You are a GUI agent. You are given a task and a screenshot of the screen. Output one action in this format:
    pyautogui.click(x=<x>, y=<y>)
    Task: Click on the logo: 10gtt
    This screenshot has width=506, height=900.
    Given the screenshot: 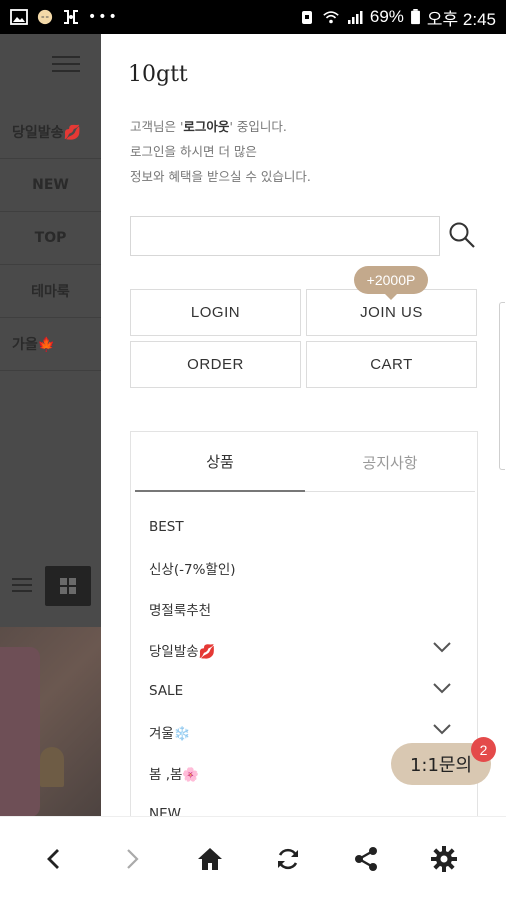 What is the action you would take?
    pyautogui.click(x=158, y=74)
    